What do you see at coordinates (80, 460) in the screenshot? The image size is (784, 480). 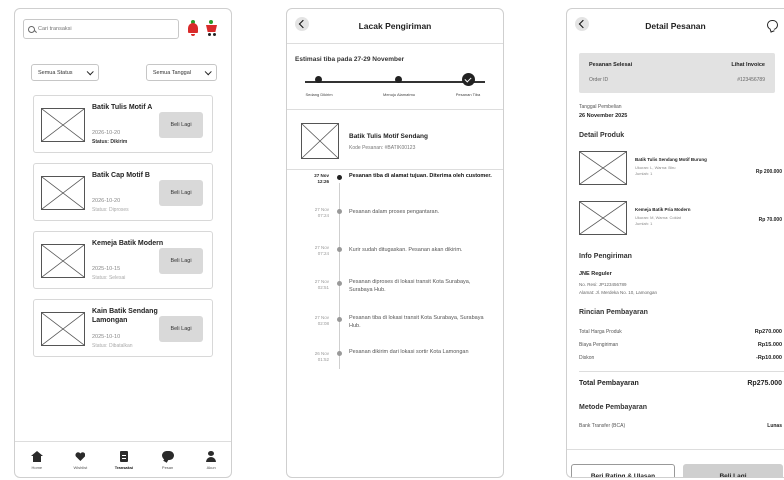 I see `nav-wishlist: Wishlist` at bounding box center [80, 460].